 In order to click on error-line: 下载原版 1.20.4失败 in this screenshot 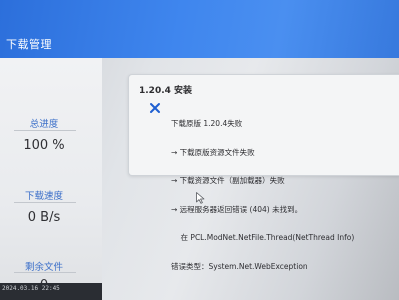, I will do `click(207, 123)`.